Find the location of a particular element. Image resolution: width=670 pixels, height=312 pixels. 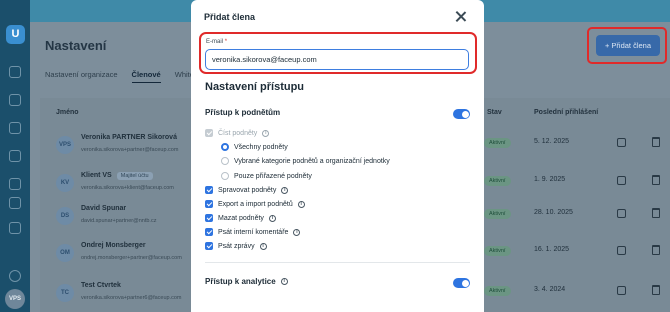

email-field is located at coordinates (337, 59).